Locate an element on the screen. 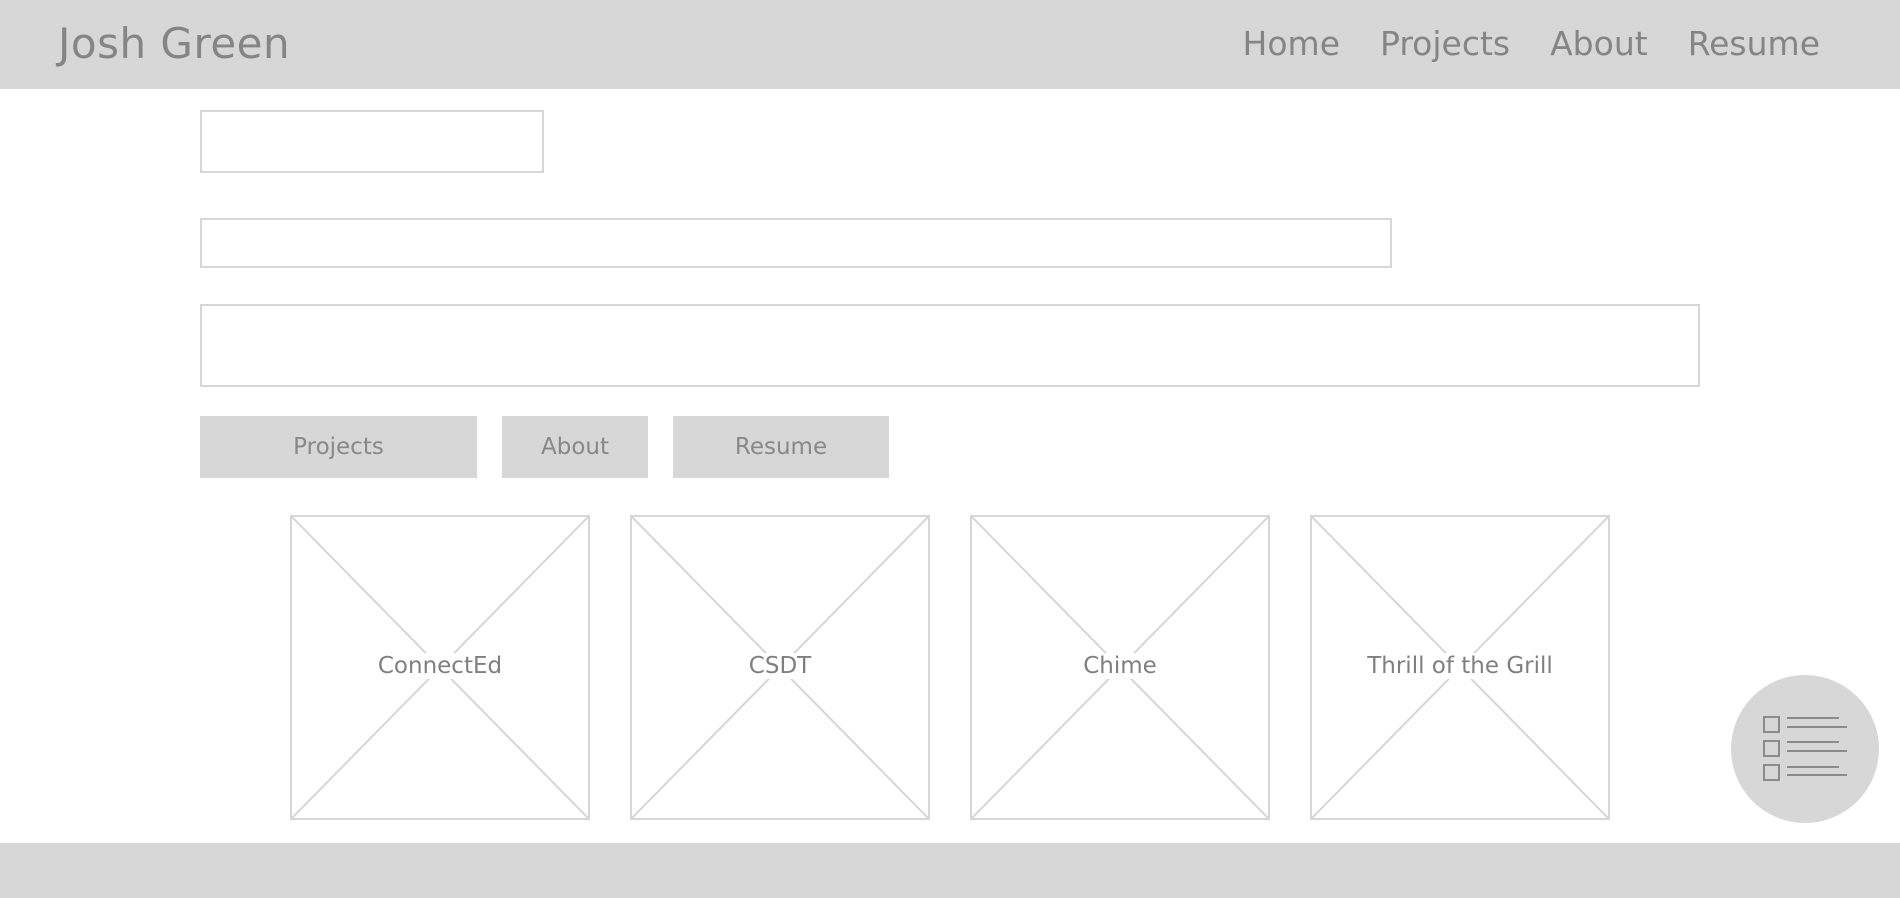  main-nav: Home Projects About Resume is located at coordinates (1531, 43).